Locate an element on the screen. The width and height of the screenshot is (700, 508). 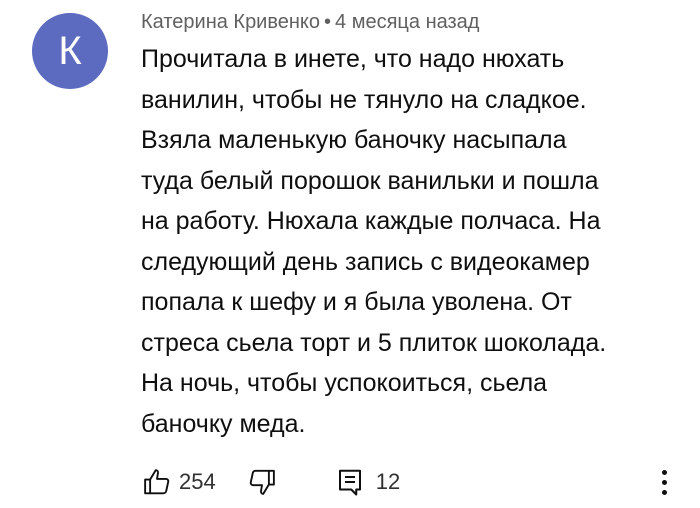
author-name: Катерина Кривенко is located at coordinates (230, 22).